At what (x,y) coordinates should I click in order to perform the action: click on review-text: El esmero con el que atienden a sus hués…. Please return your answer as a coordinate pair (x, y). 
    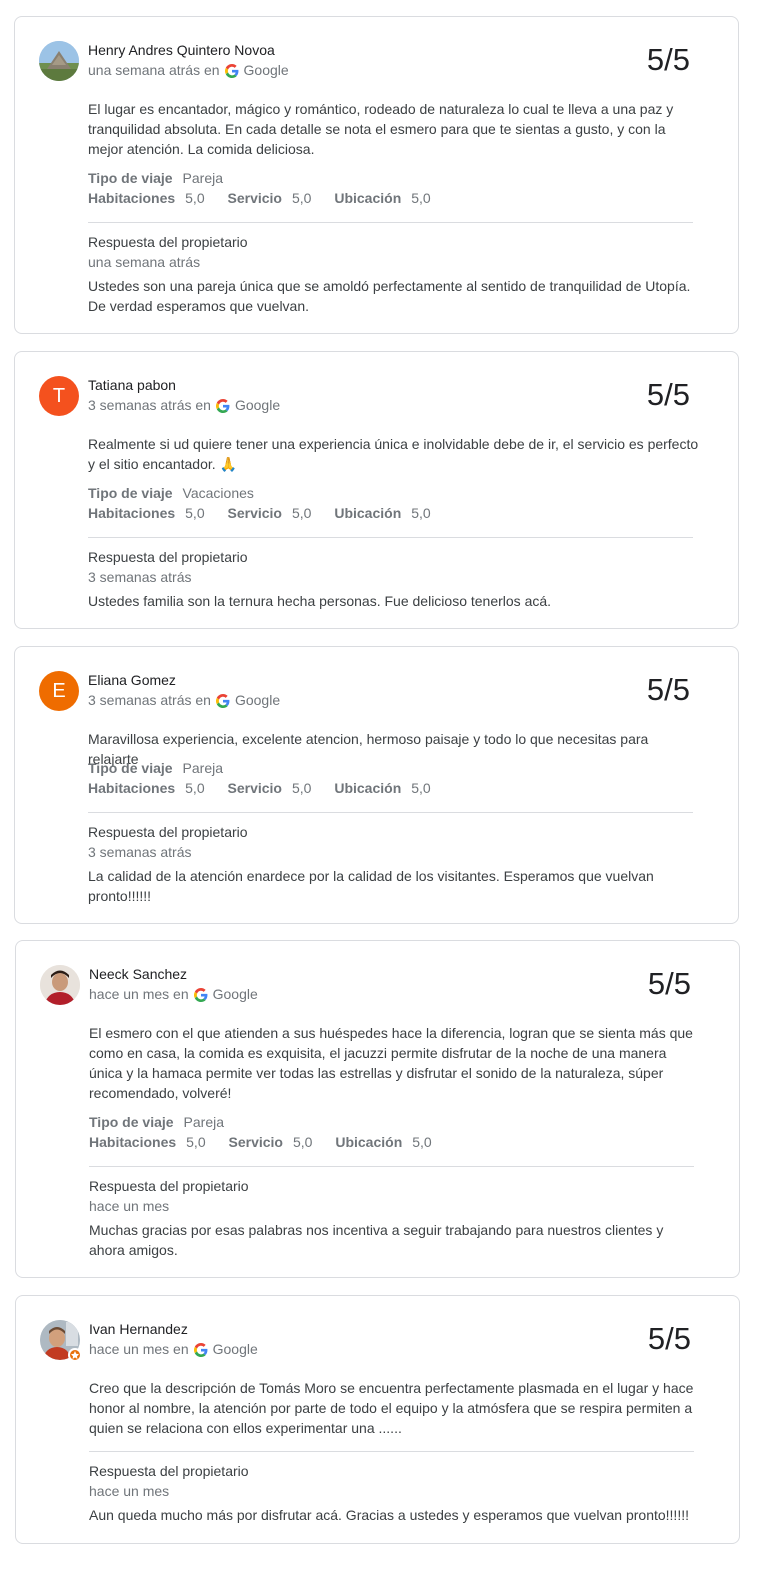
    Looking at the image, I should click on (391, 1063).